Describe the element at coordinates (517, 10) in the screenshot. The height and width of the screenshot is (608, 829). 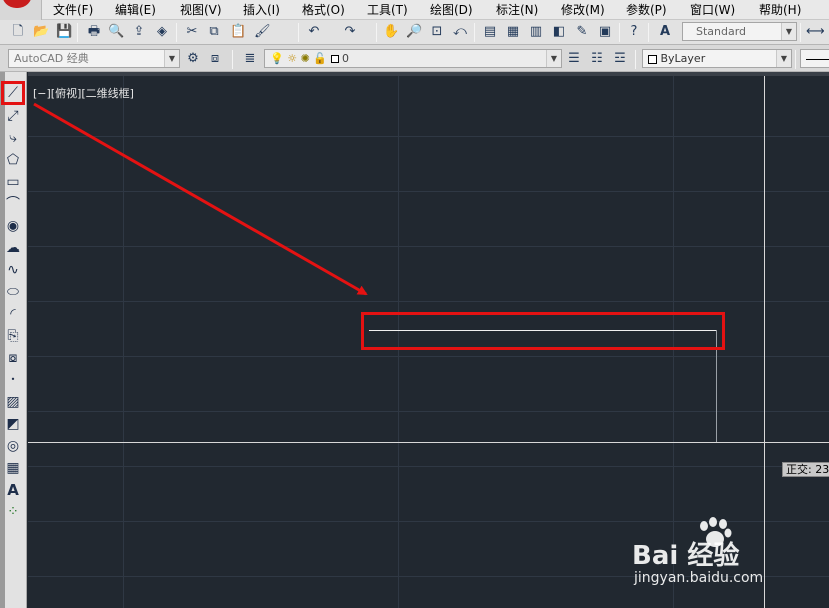
I see `menu-dimension: 标注(N)` at that location.